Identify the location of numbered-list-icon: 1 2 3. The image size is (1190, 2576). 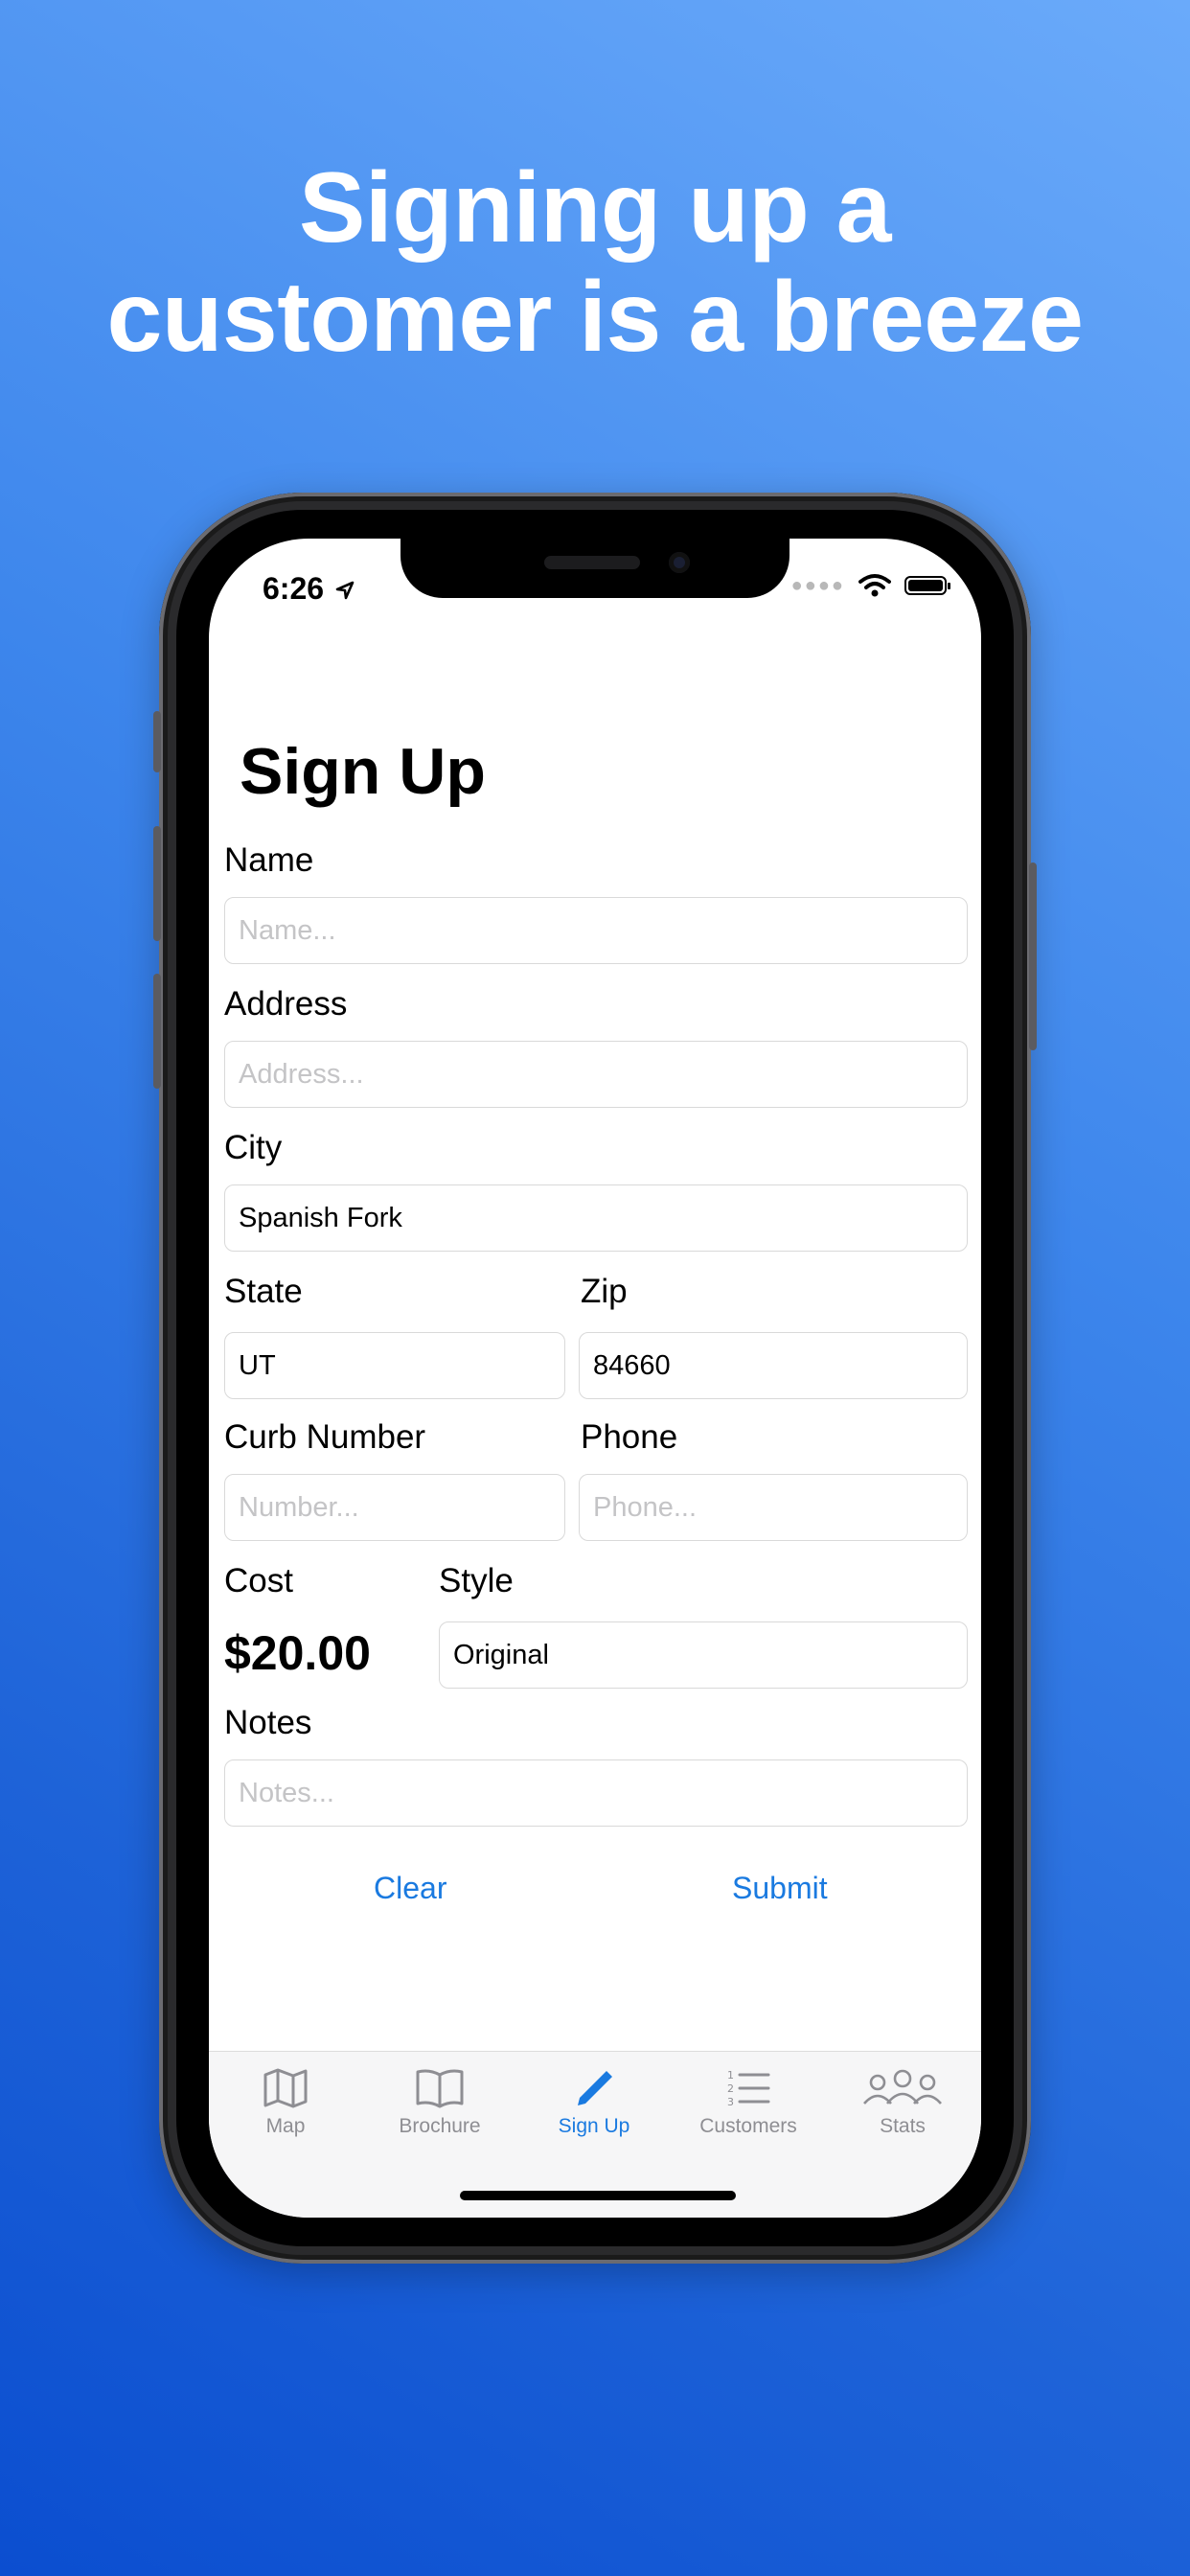
(748, 2088).